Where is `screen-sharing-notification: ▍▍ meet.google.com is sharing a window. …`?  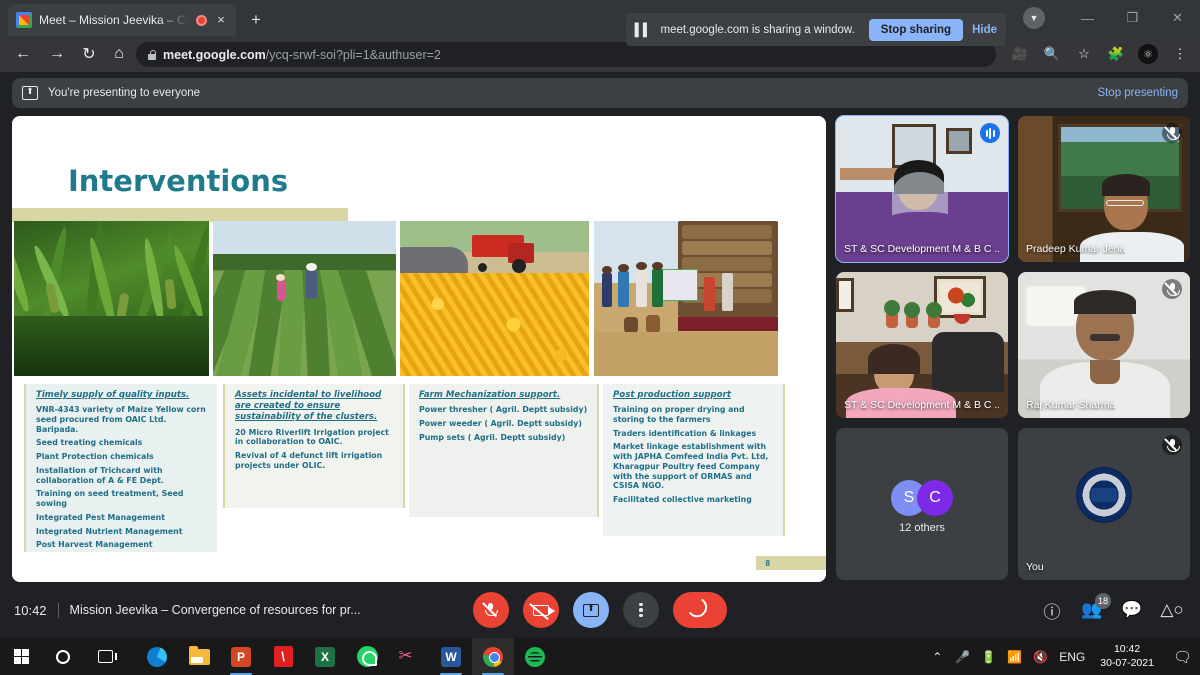
screen-sharing-notification: ▍▍ meet.google.com is sharing a window. … is located at coordinates (816, 29).